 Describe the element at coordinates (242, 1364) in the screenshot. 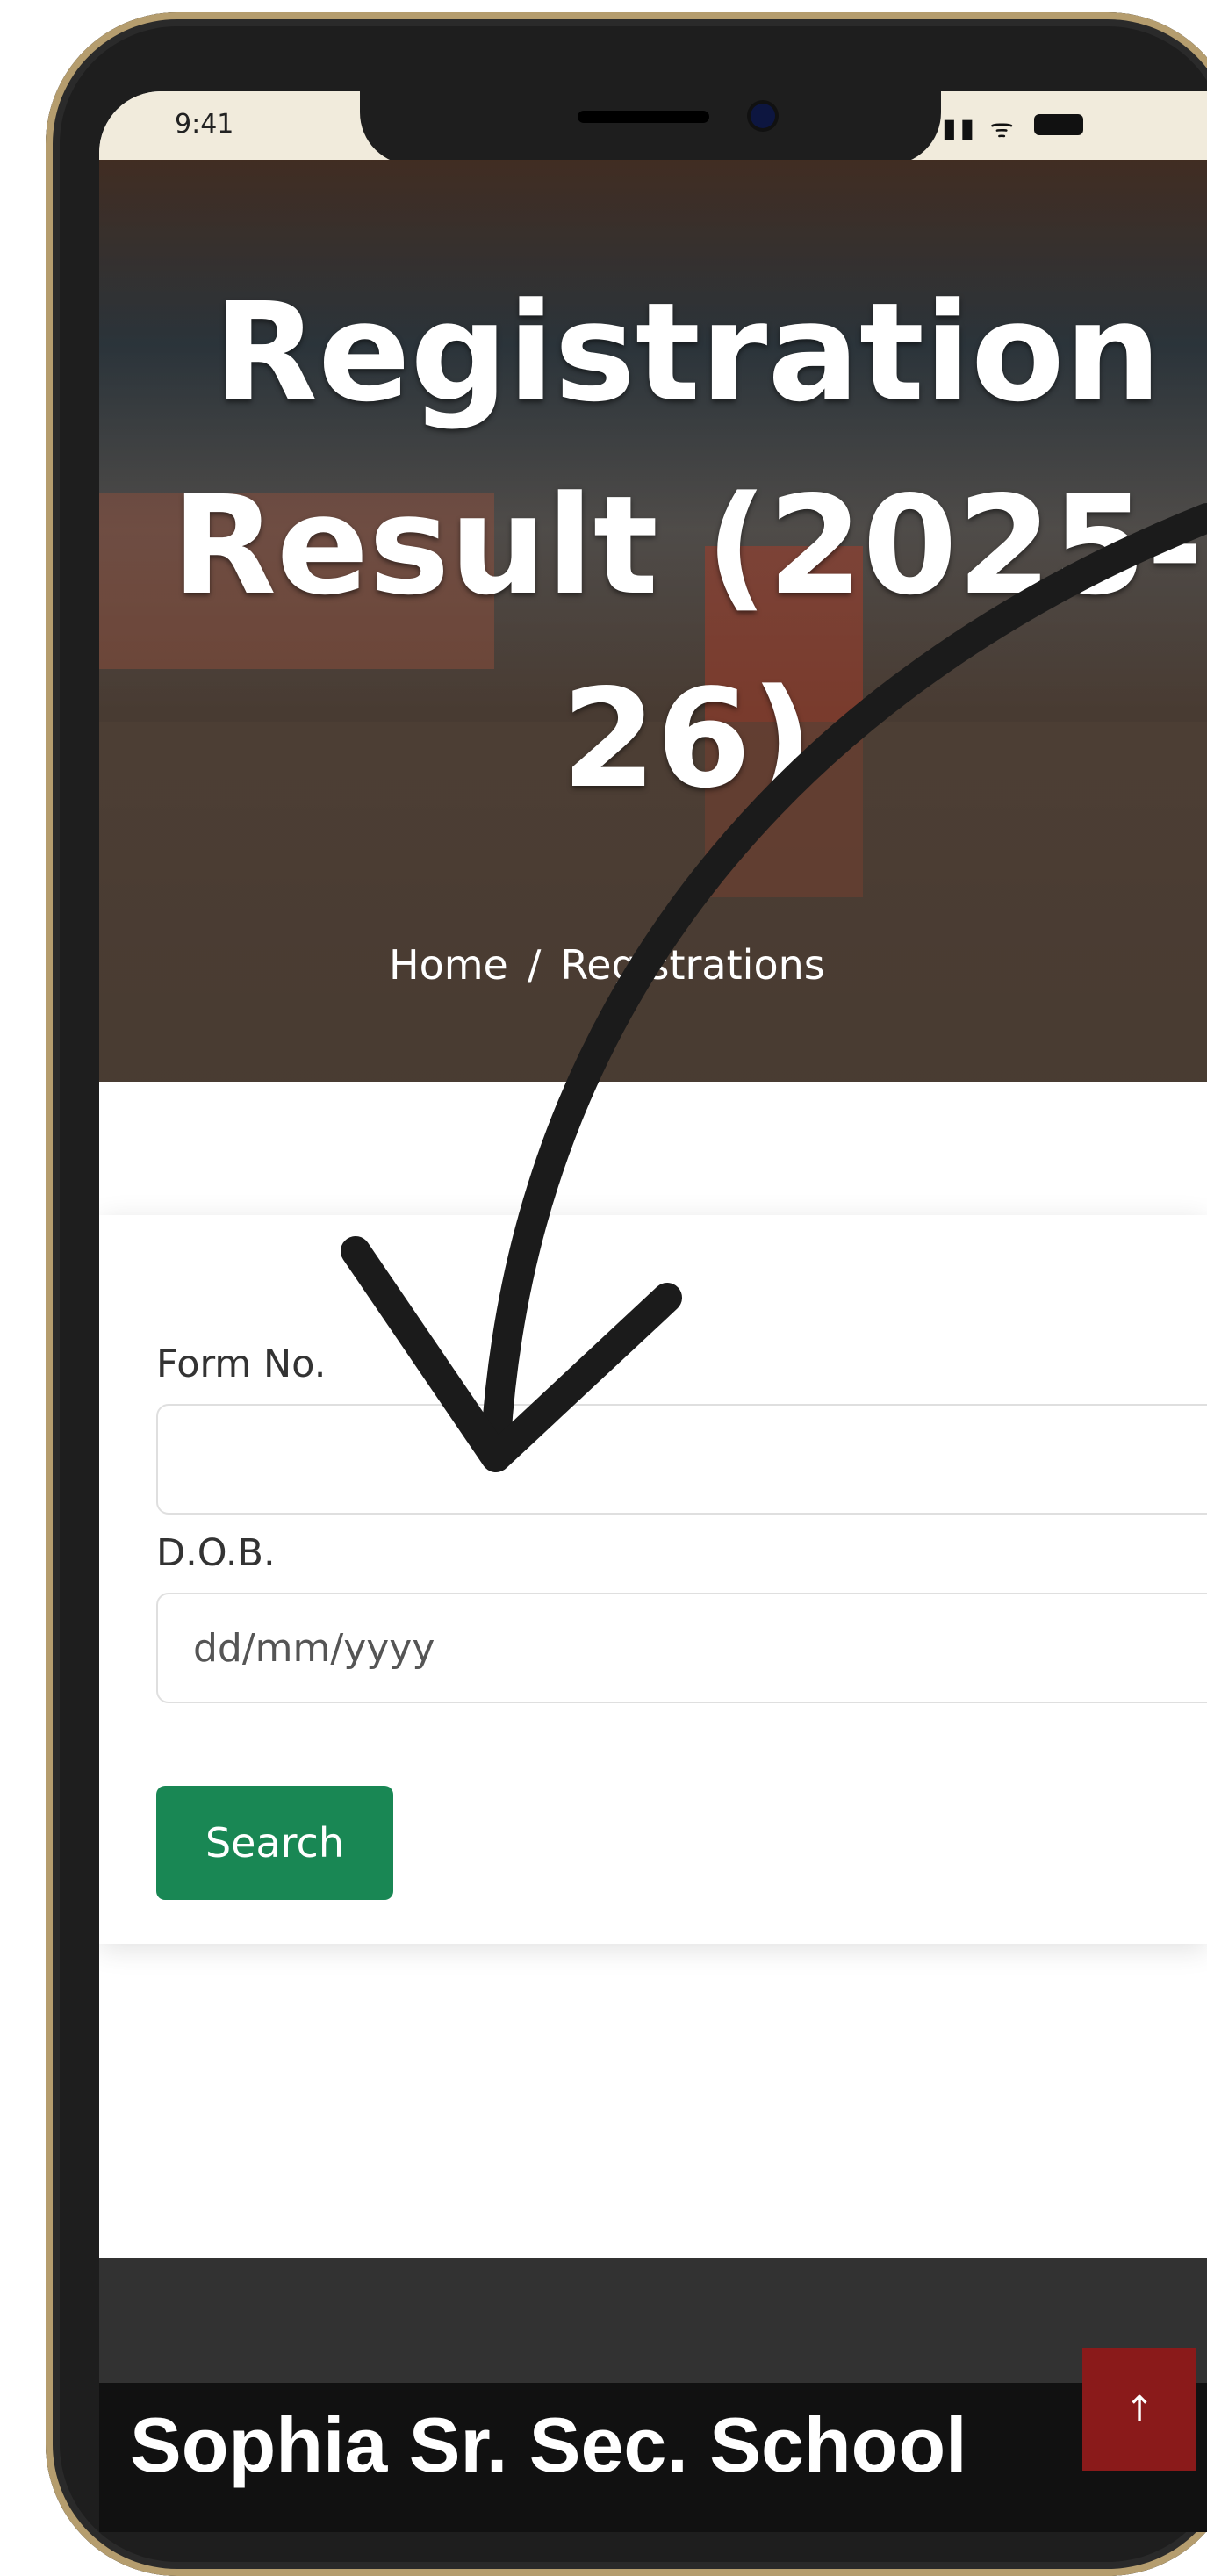

I see `form-no-label: Form No.` at that location.